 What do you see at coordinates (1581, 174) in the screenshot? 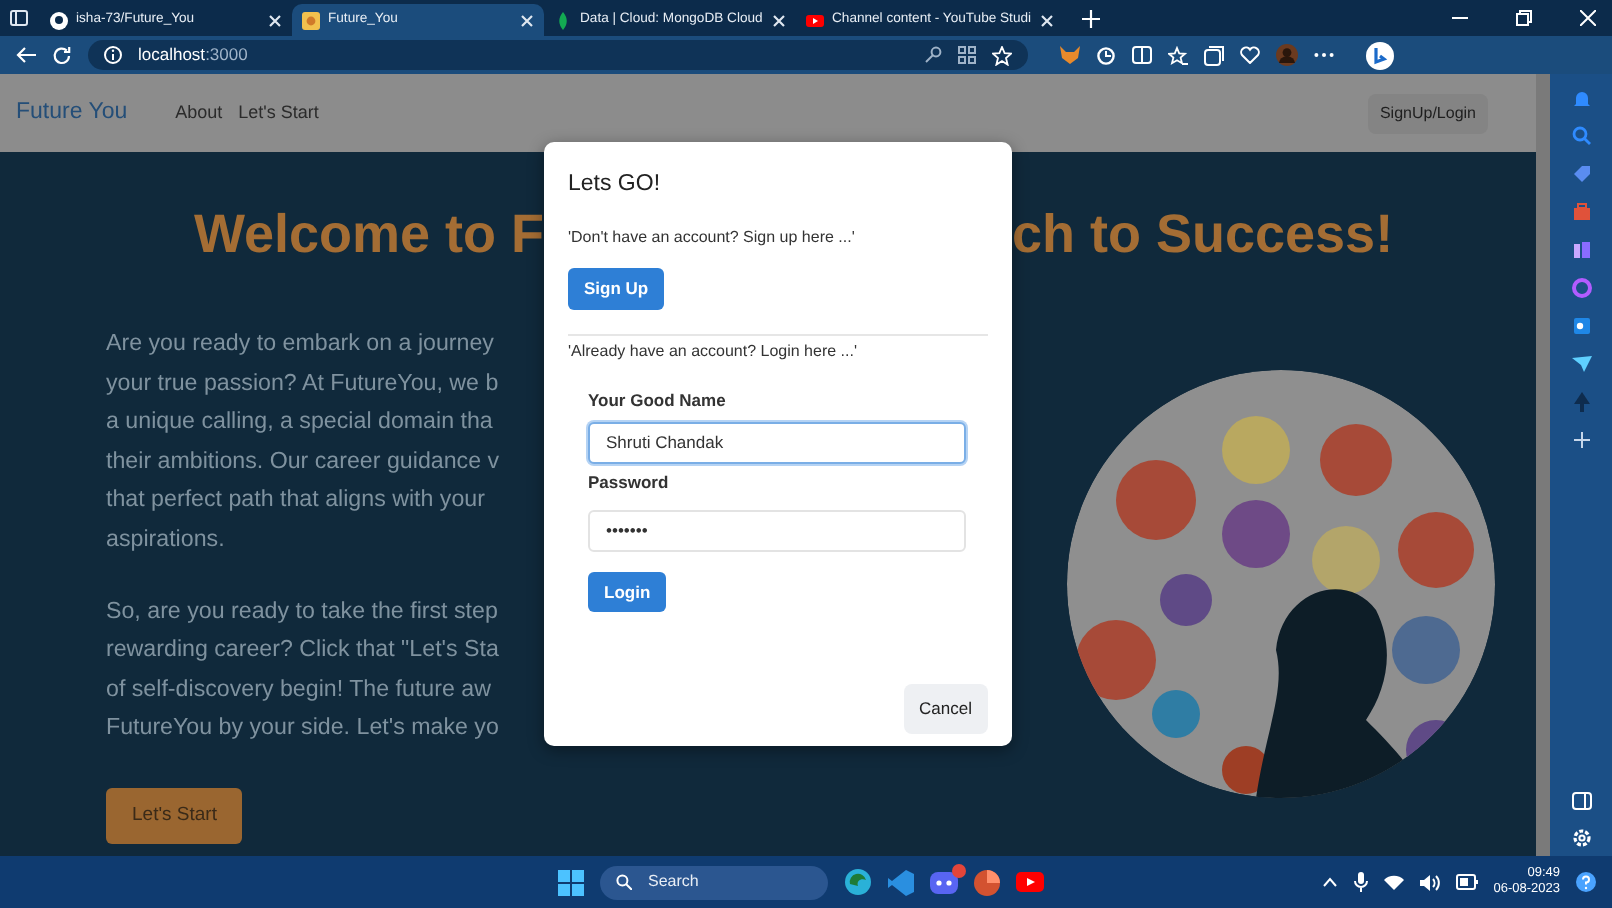
I see `tag-icon` at bounding box center [1581, 174].